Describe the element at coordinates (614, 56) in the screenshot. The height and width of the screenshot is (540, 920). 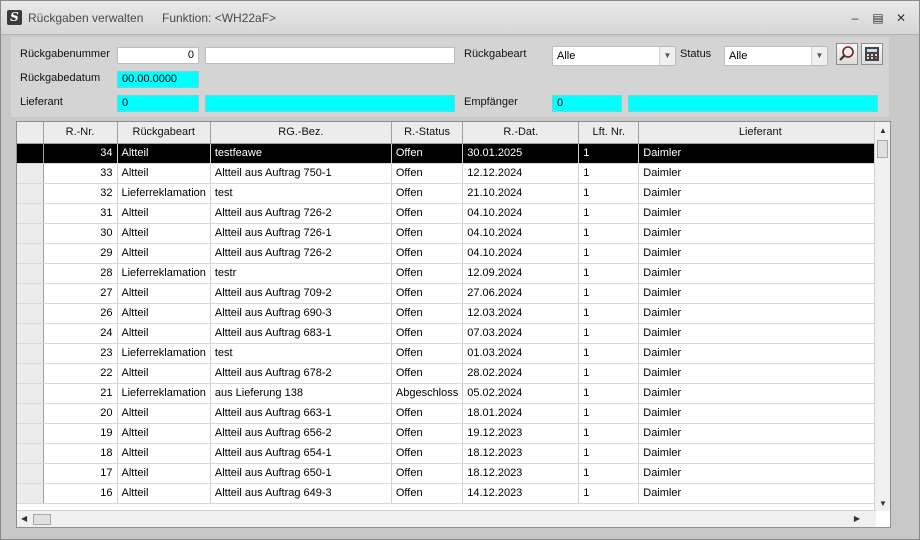
I see `rueckgabeart-select: Alle ▼` at that location.